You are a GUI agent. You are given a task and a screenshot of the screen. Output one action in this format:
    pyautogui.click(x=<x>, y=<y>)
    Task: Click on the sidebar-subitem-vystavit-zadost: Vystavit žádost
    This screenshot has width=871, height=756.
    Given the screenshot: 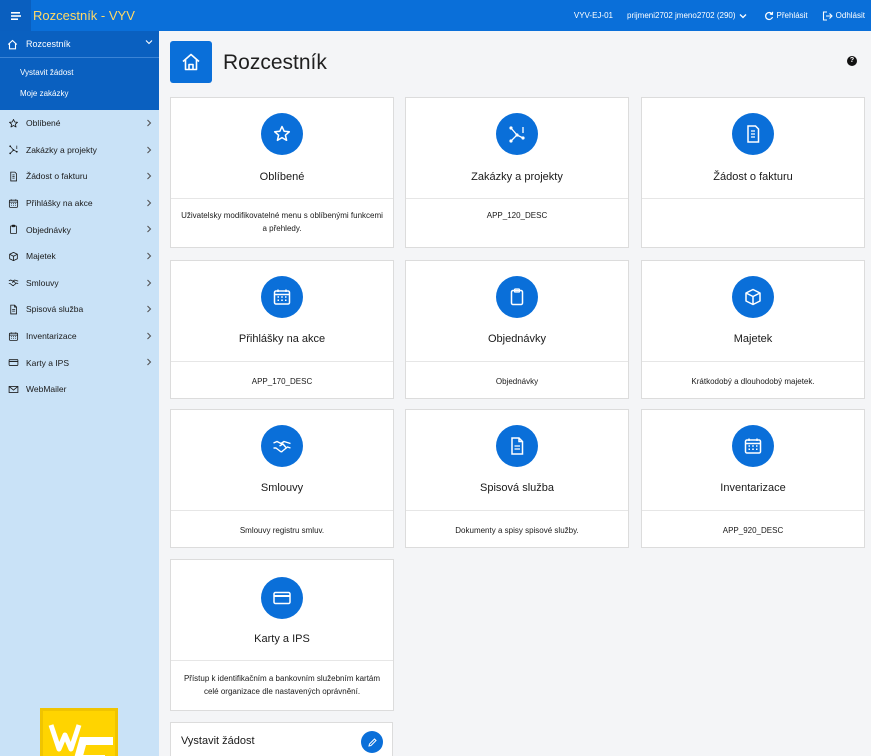 What is the action you would take?
    pyautogui.click(x=79, y=72)
    